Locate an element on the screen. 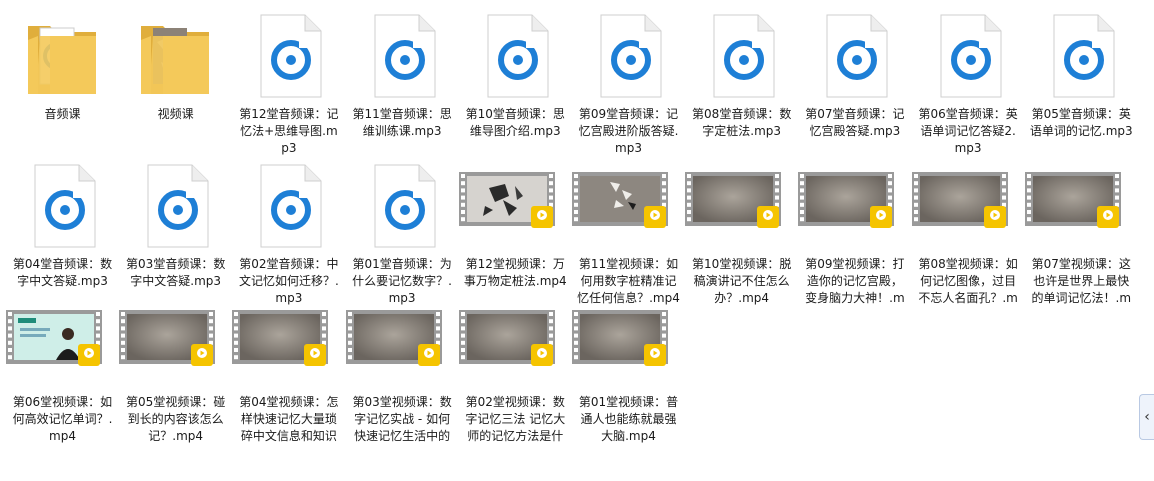 The width and height of the screenshot is (1154, 481). file-name: 第06堂音频课：英语单词记忆答疑2.mp3 is located at coordinates (968, 131).